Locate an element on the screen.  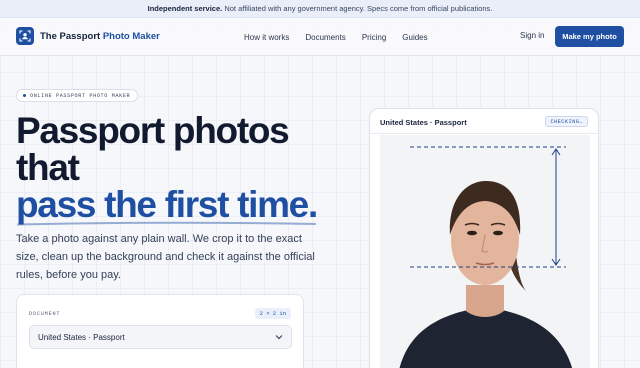
person-icon is located at coordinates (25, 36).